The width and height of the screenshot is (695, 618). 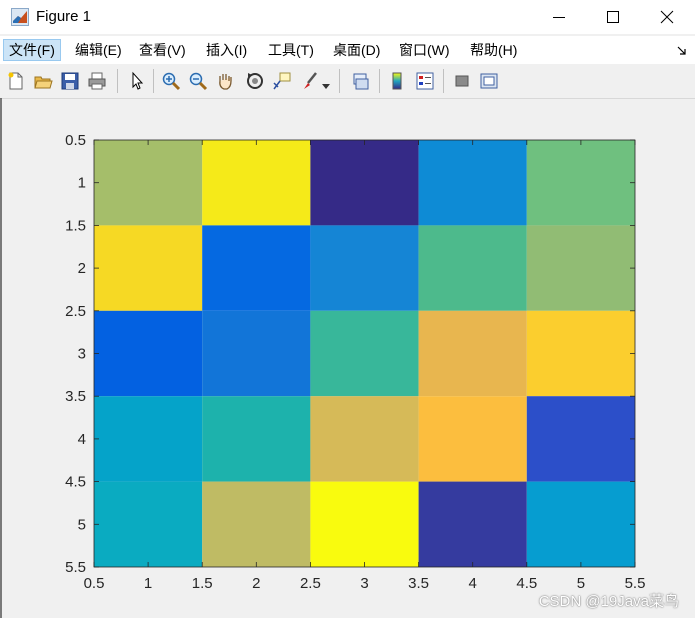 I want to click on print-icon, so click(x=97, y=81).